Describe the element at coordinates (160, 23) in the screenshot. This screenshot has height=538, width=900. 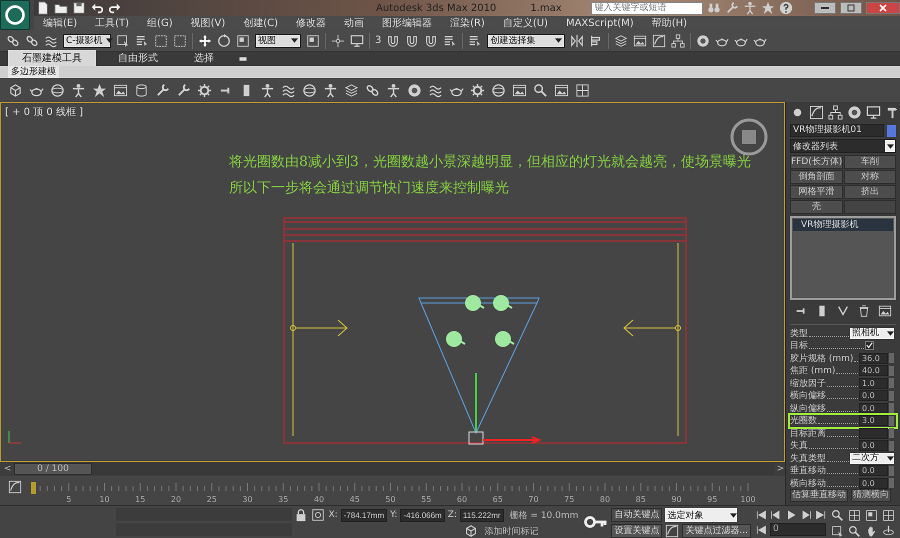
I see `menu-item: 组(G)` at that location.